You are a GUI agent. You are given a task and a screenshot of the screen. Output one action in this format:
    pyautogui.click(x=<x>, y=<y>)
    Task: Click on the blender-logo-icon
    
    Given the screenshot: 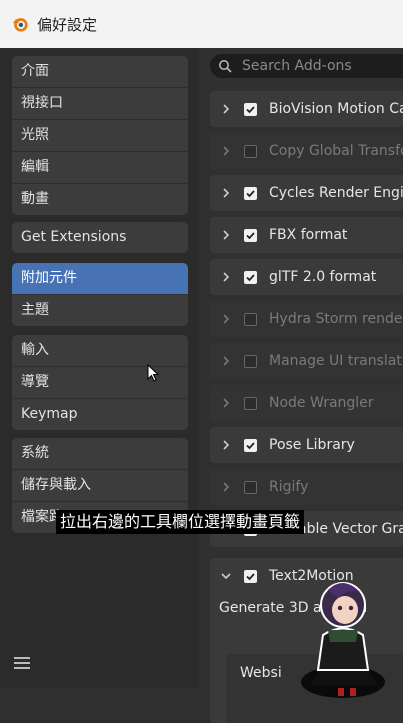 What is the action you would take?
    pyautogui.click(x=20, y=25)
    